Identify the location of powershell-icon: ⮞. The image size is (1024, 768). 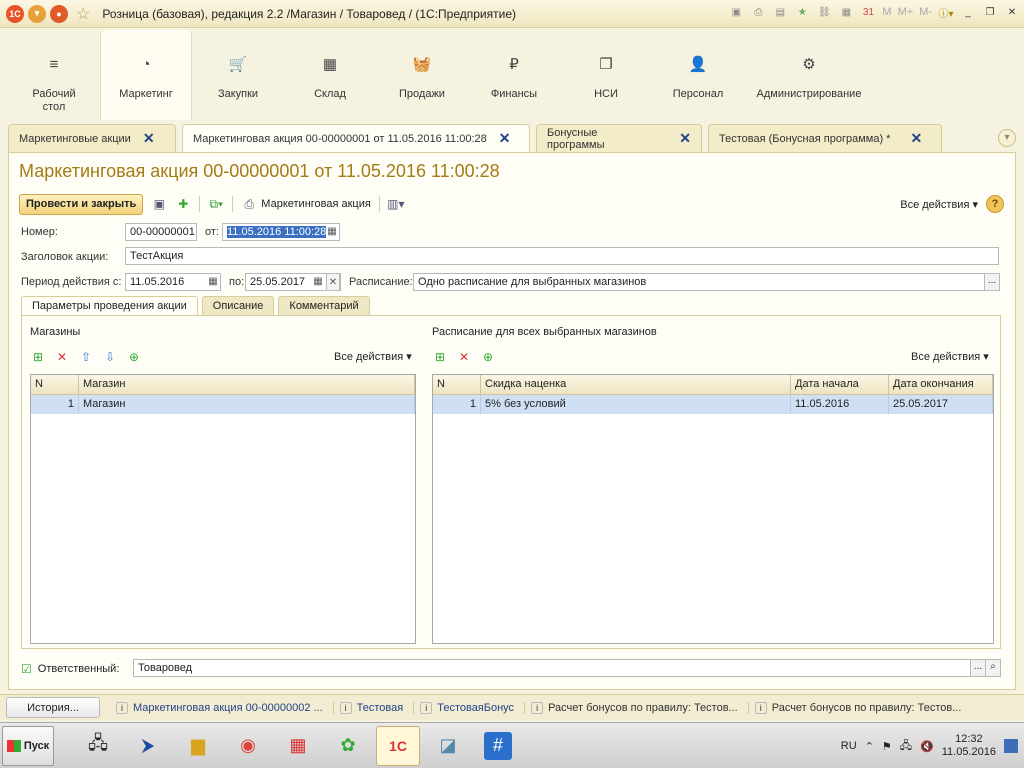
(148, 746).